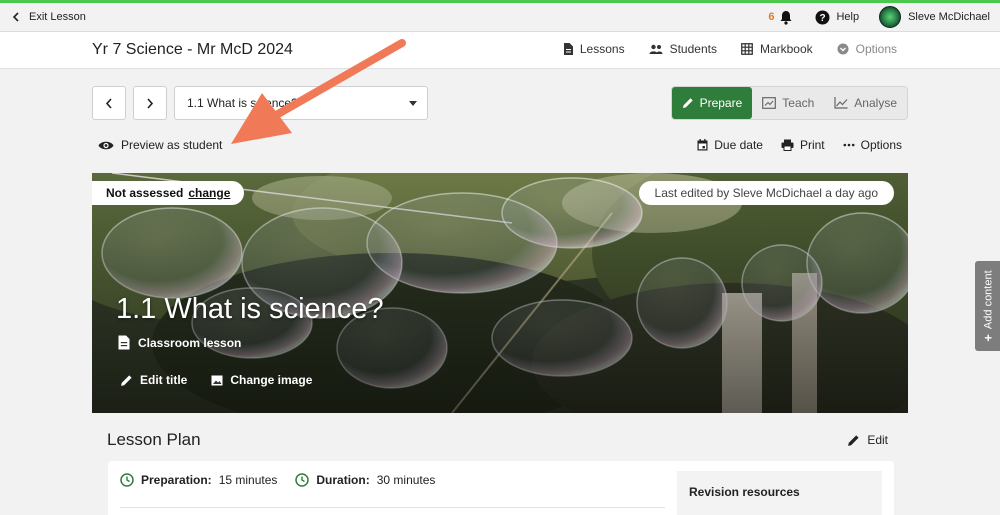 This screenshot has height=515, width=1000. I want to click on nav-options: Options, so click(867, 49).